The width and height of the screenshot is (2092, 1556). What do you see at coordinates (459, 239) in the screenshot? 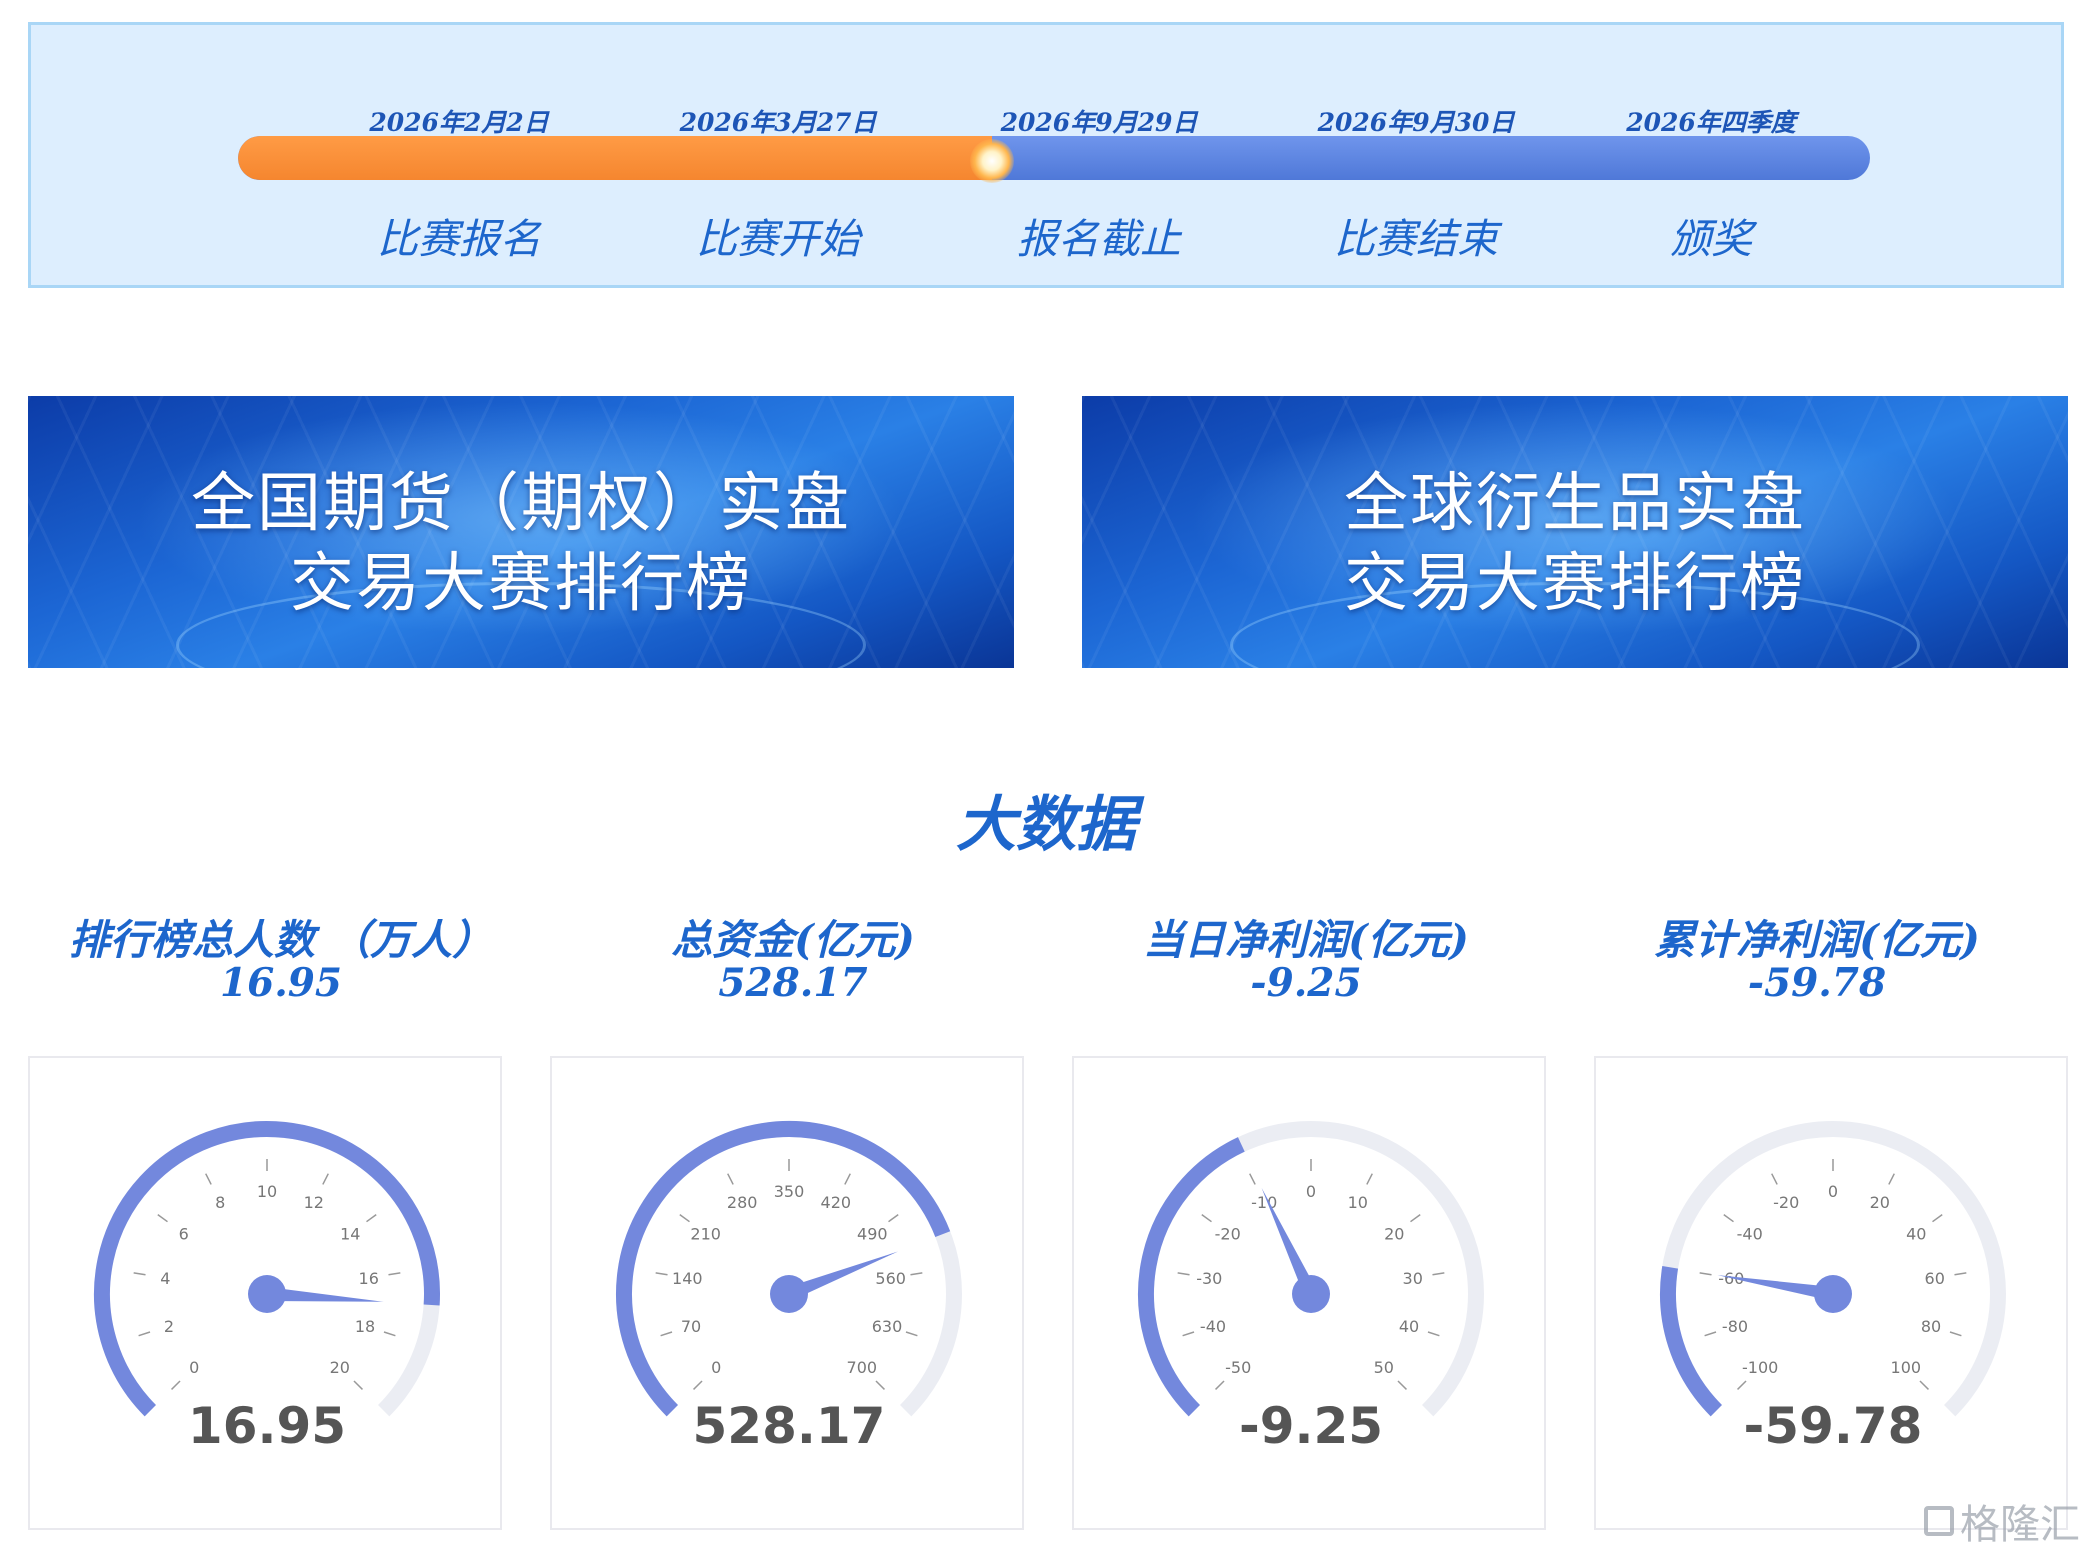
I see `milestone-label-registration: 比赛报名` at bounding box center [459, 239].